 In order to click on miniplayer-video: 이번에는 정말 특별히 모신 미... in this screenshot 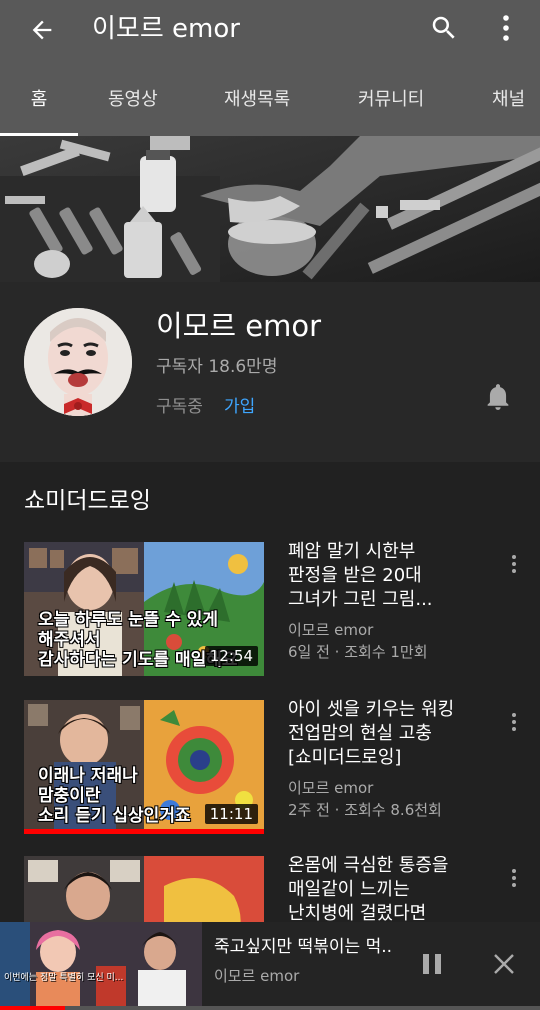, I will do `click(101, 964)`.